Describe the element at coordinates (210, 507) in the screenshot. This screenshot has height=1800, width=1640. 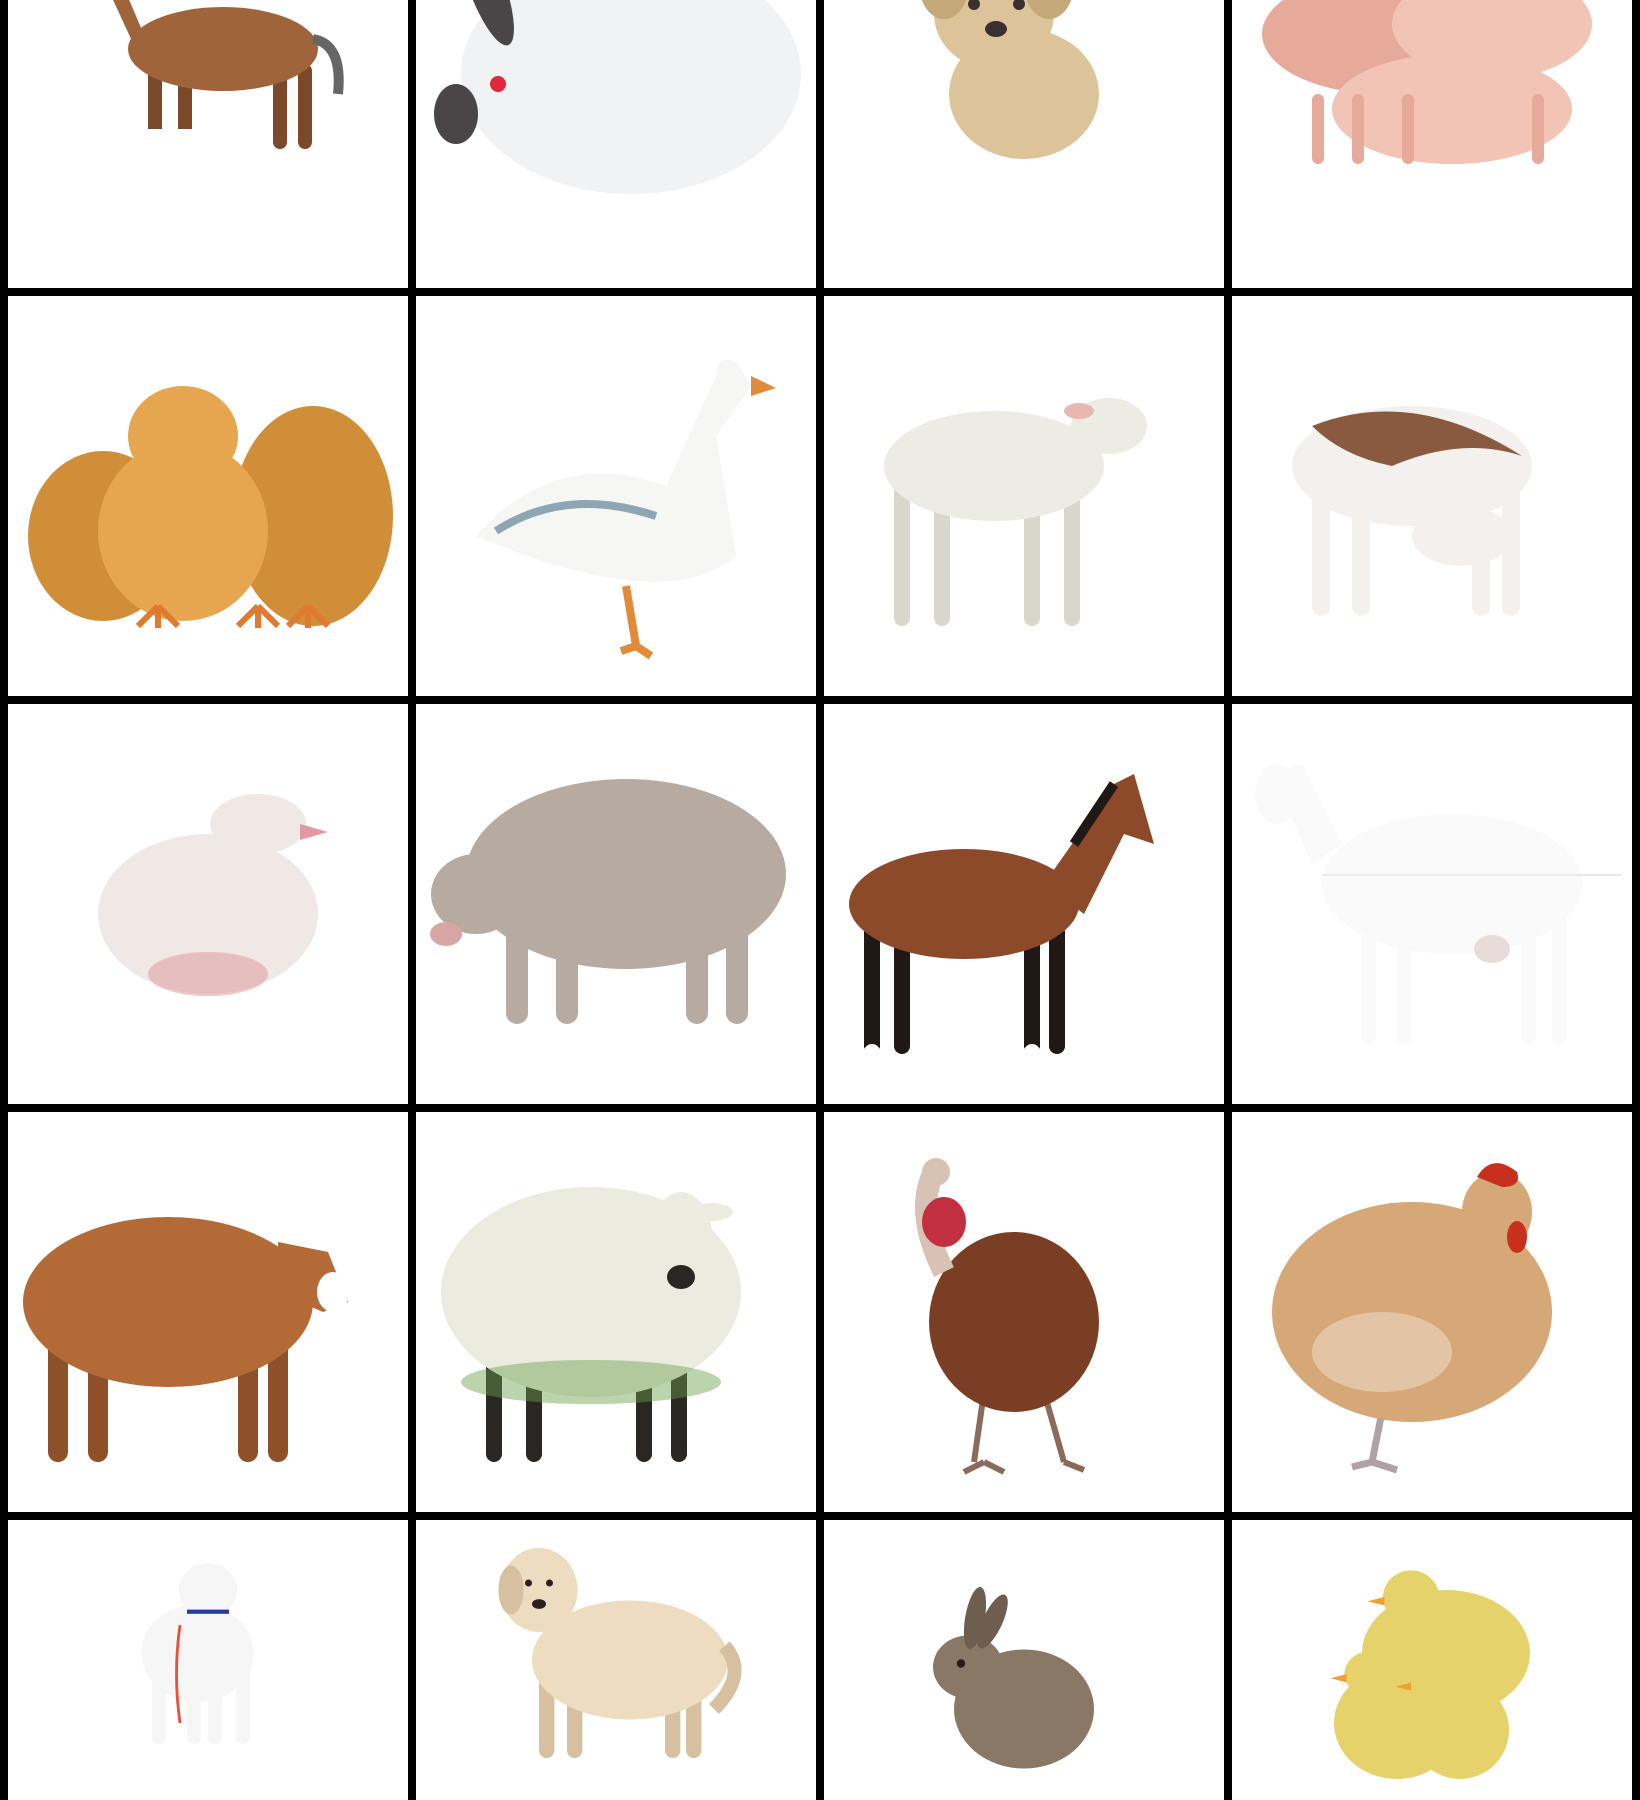
I see `chicks-icon` at that location.